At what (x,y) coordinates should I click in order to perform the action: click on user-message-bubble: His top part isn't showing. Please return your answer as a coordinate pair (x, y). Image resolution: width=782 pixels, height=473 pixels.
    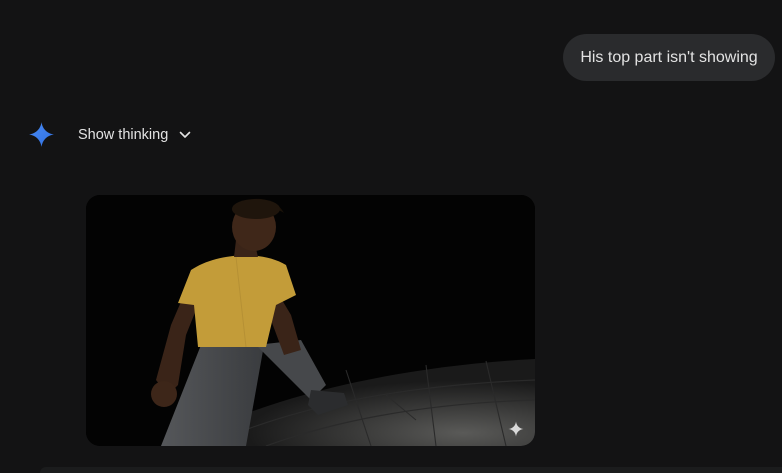
    Looking at the image, I should click on (669, 57).